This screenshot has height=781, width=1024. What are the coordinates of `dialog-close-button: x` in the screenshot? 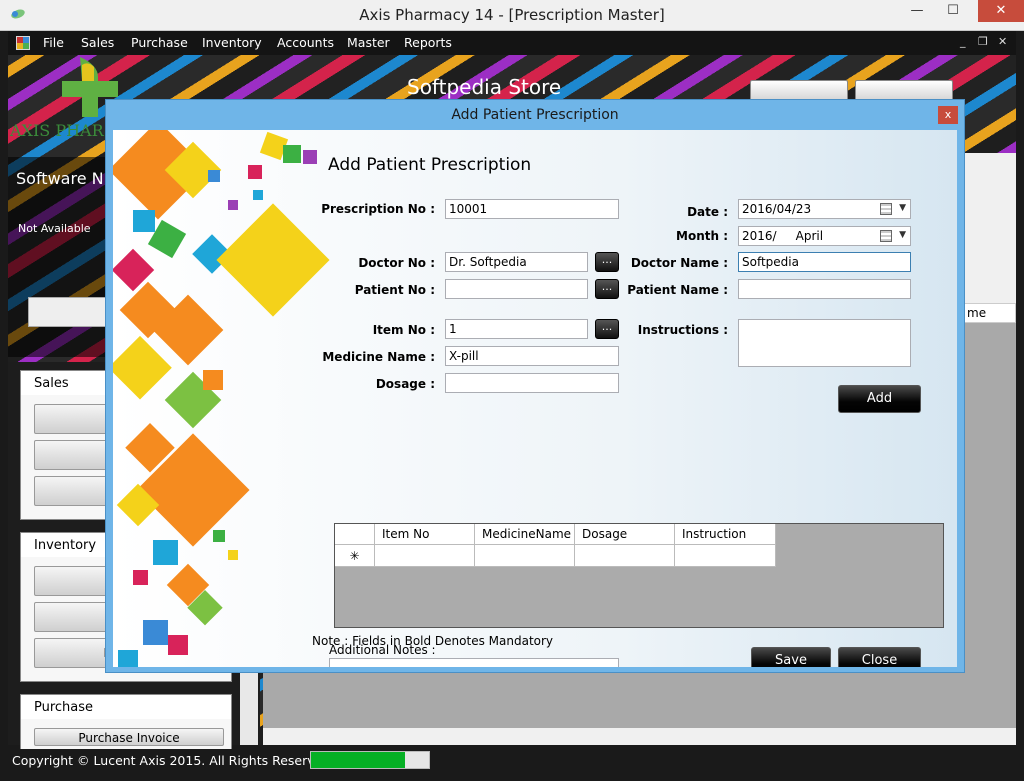 It's located at (948, 115).